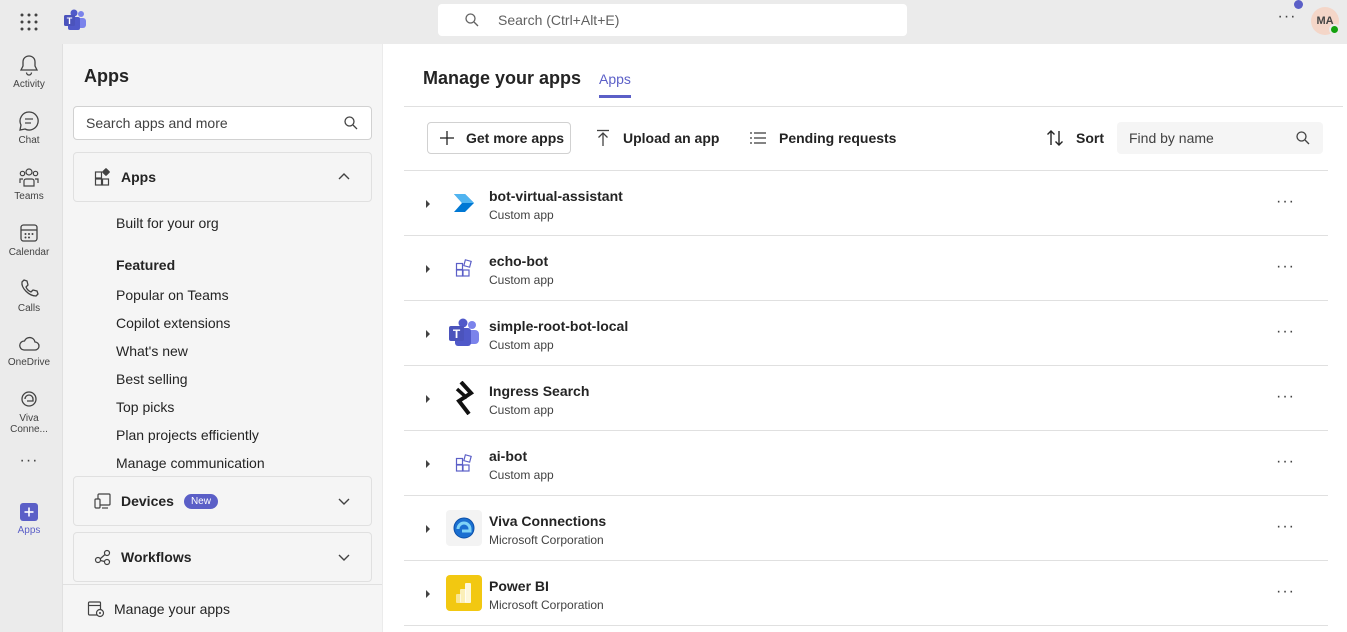 The width and height of the screenshot is (1347, 632). I want to click on app-launcher-icon, so click(29, 22).